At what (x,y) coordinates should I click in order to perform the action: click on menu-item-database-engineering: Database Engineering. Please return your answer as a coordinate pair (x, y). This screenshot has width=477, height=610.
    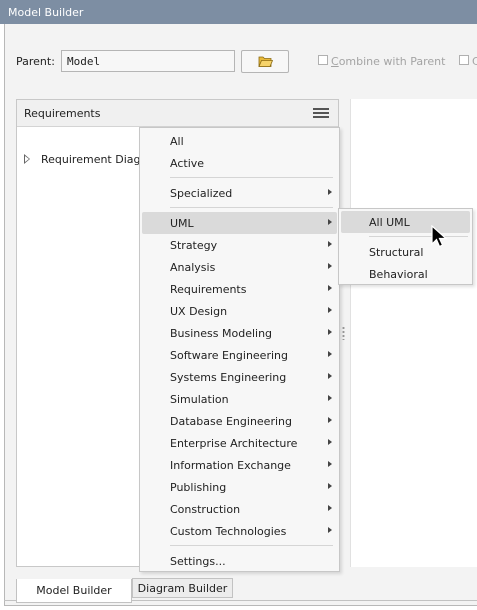
    Looking at the image, I should click on (239, 421).